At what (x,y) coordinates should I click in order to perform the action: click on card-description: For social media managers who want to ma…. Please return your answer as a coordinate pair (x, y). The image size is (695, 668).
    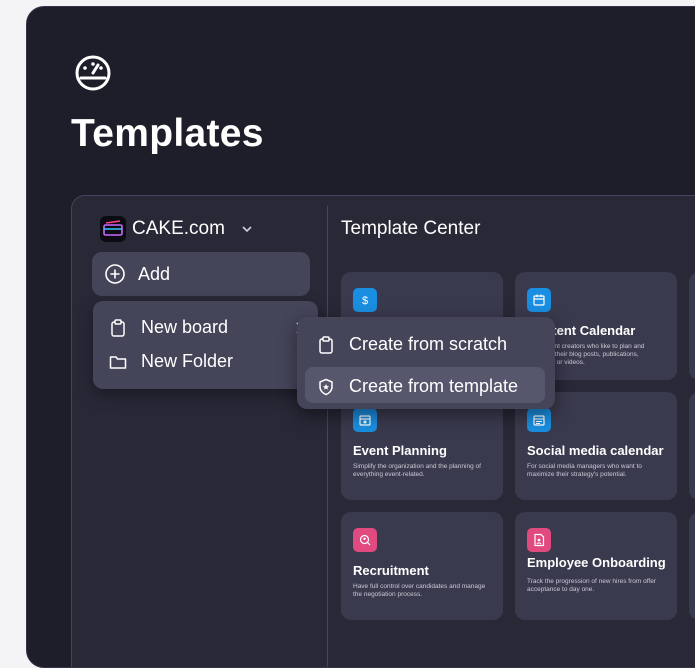
    Looking at the image, I should click on (584, 470).